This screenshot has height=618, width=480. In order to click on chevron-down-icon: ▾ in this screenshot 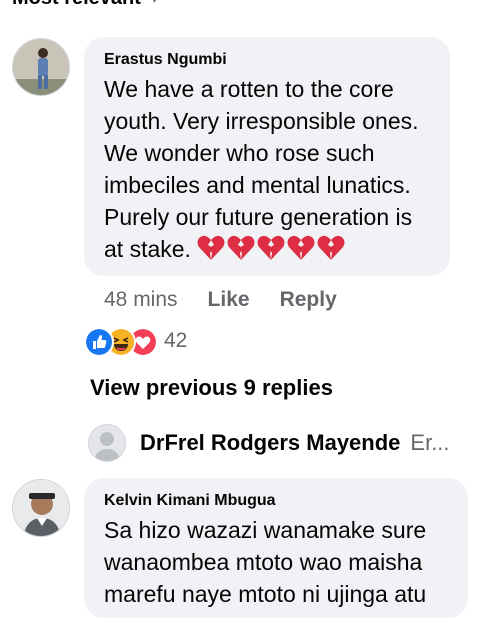, I will do `click(154, 3)`.